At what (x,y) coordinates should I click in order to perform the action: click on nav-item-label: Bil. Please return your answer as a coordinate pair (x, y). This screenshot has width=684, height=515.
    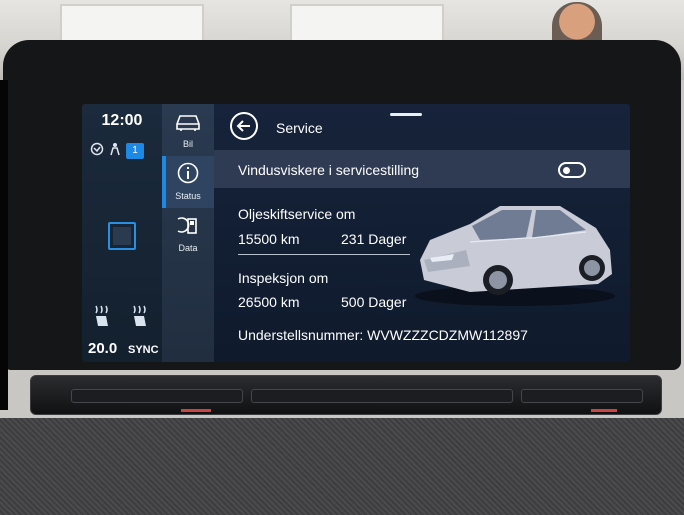
    Looking at the image, I should click on (187, 144).